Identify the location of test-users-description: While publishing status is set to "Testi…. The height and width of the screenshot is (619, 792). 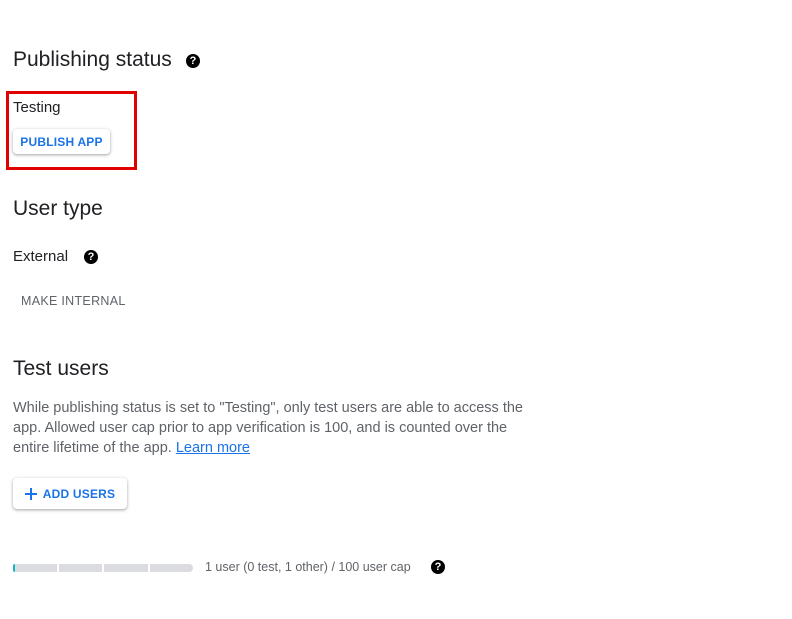
(273, 428).